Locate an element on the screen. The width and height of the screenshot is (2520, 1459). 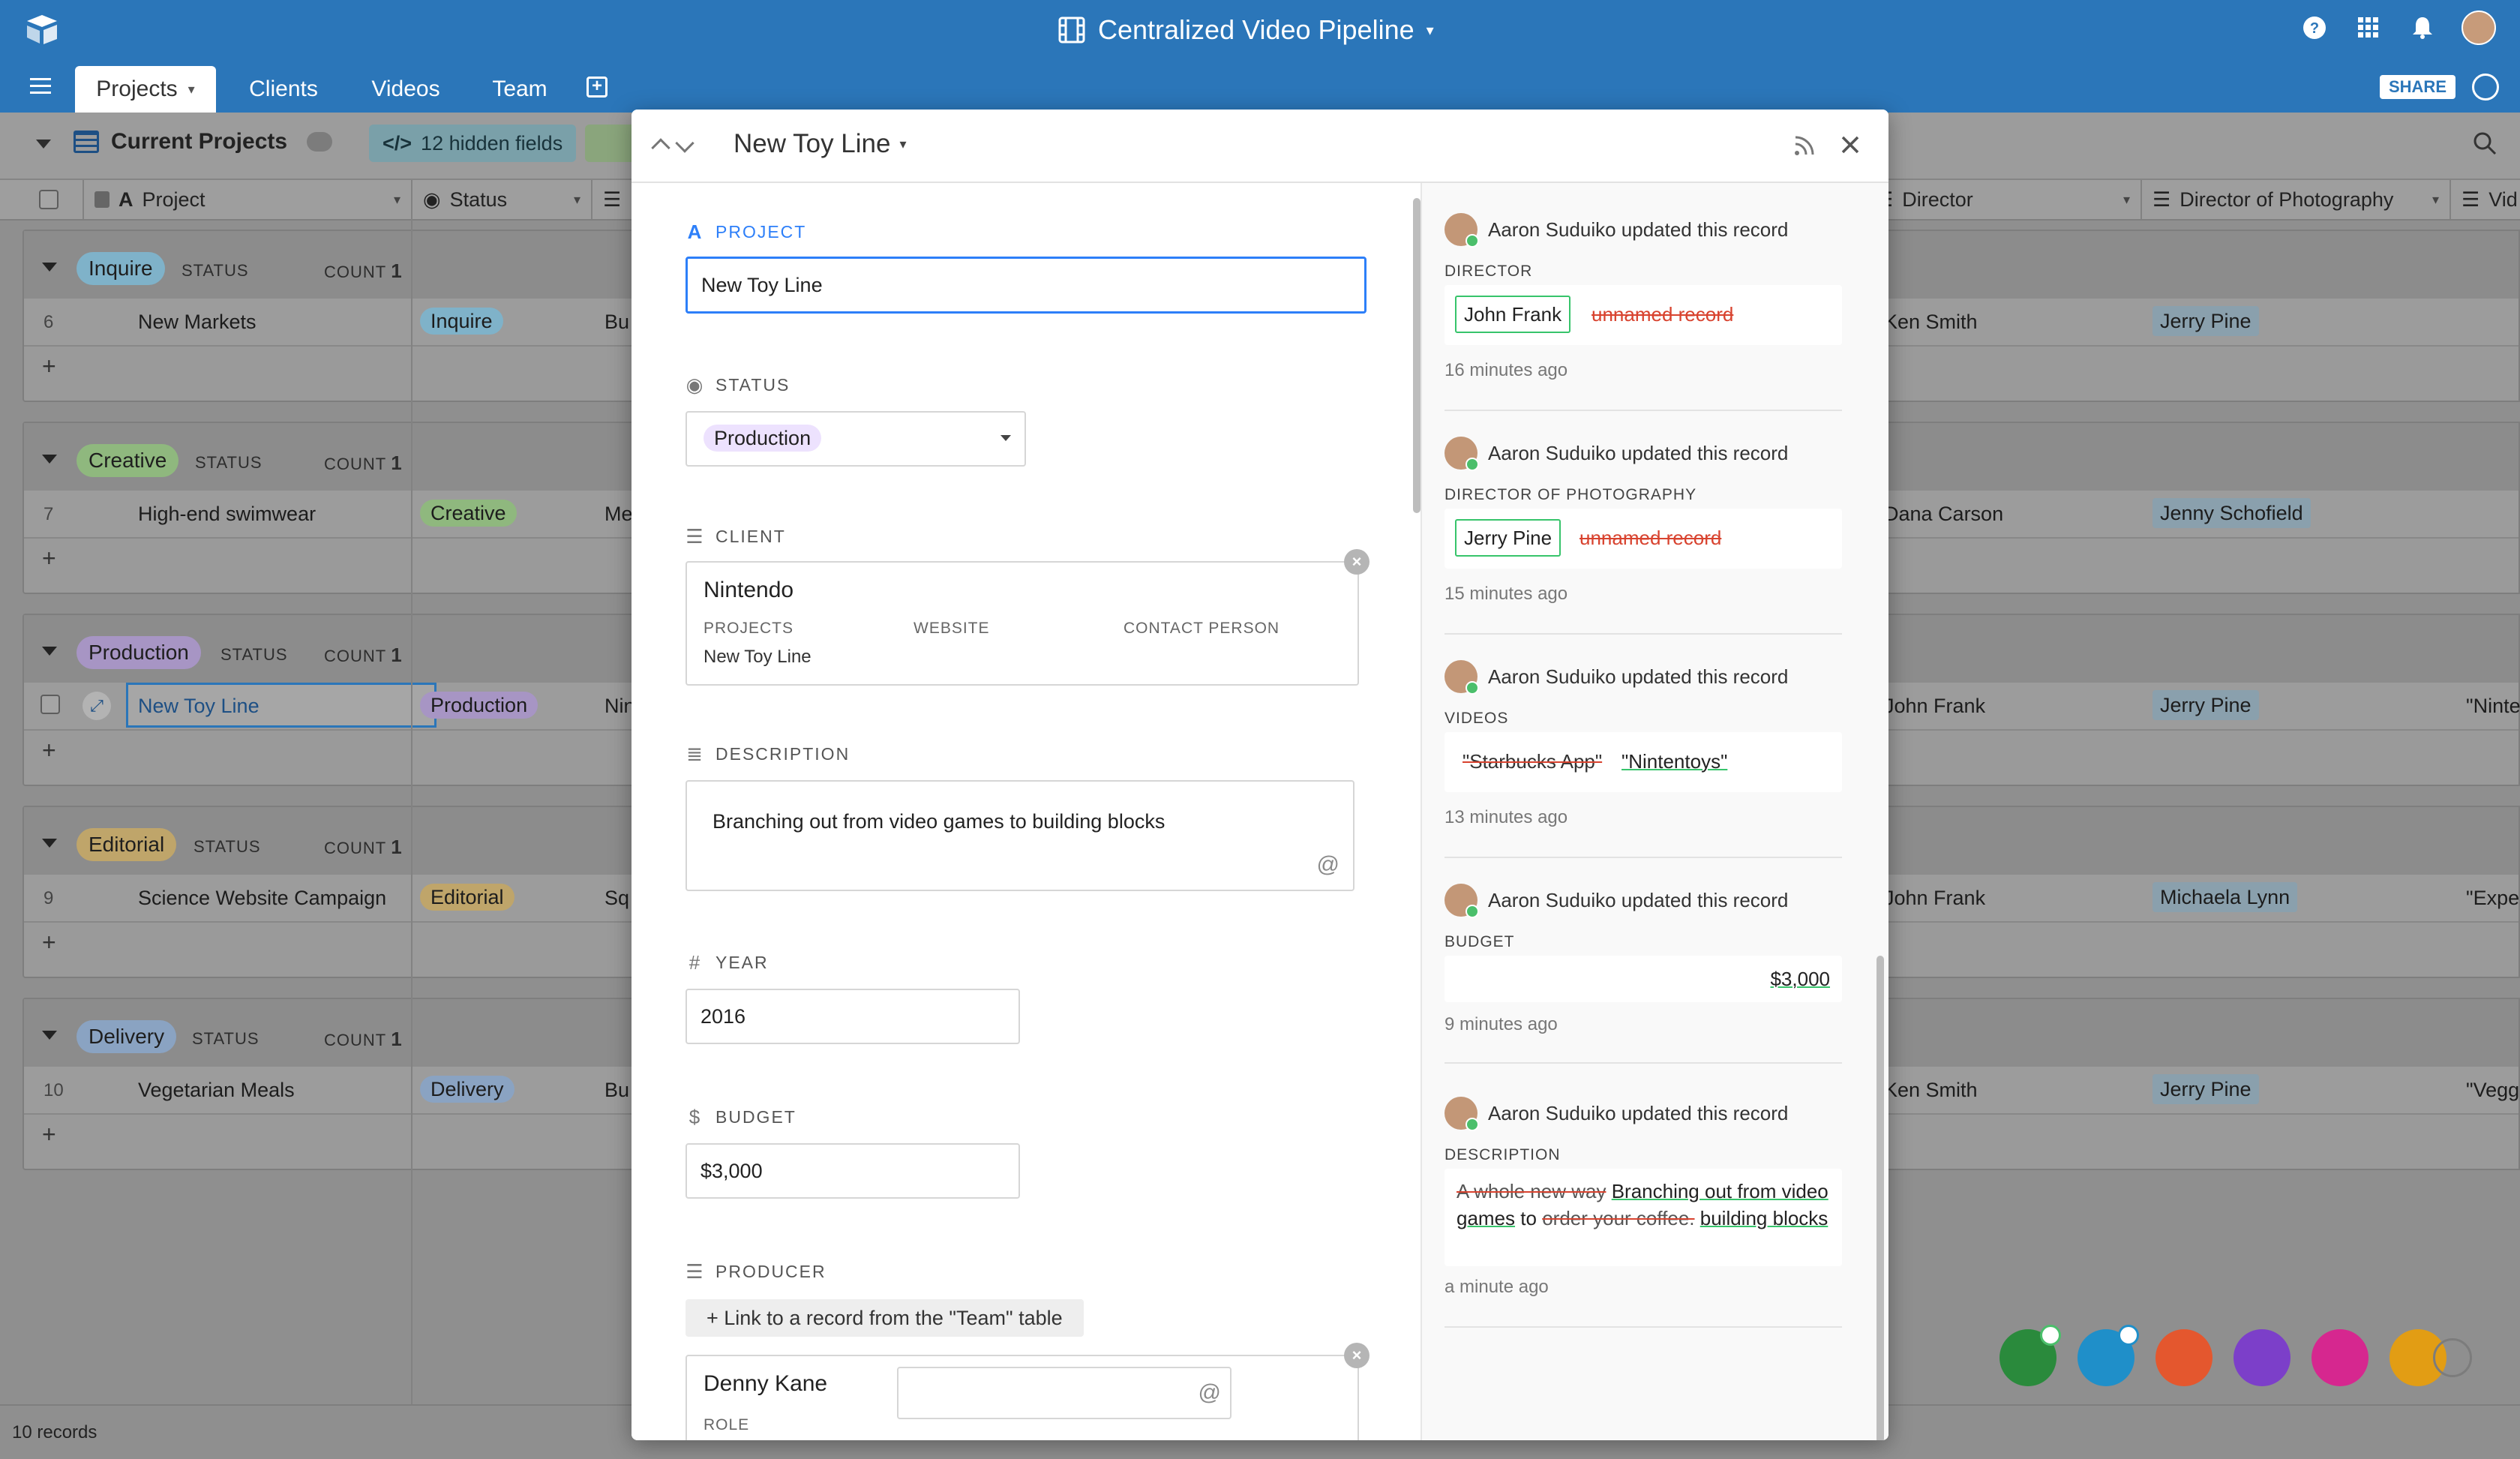
app-icon-chat is located at coordinates (2340, 1357).